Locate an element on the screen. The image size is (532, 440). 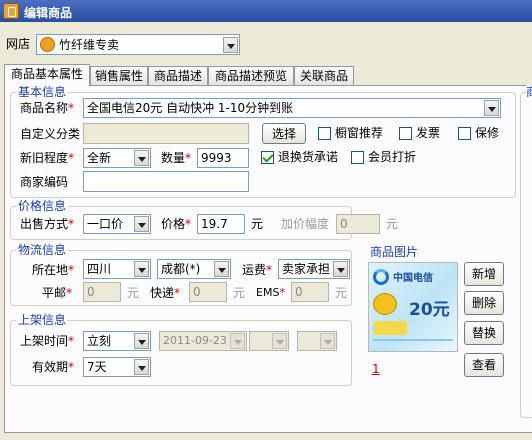
product-name-label: 商品名称* is located at coordinates (47, 108).